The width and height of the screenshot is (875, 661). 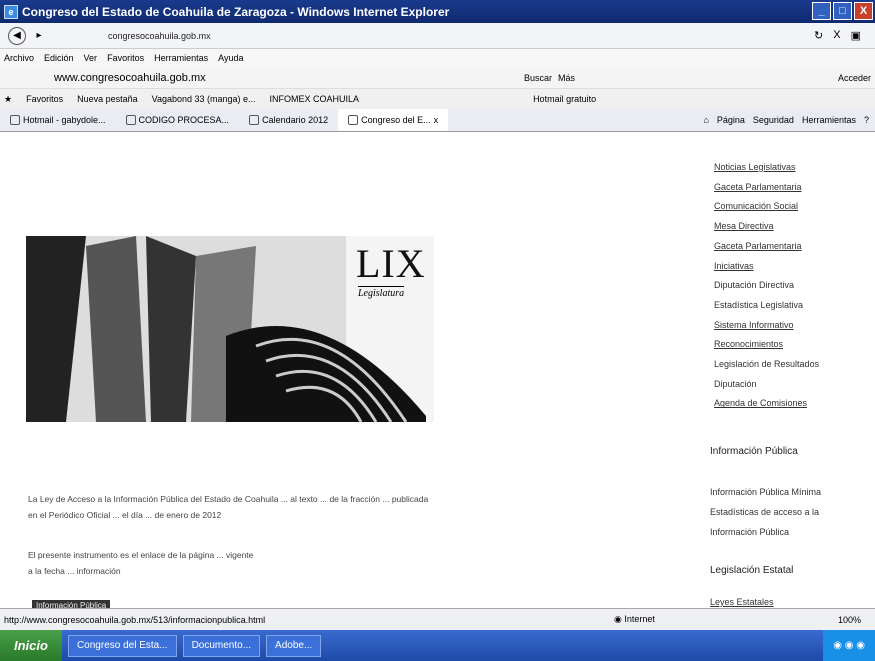 I want to click on banner-title: LIX, so click(x=391, y=263).